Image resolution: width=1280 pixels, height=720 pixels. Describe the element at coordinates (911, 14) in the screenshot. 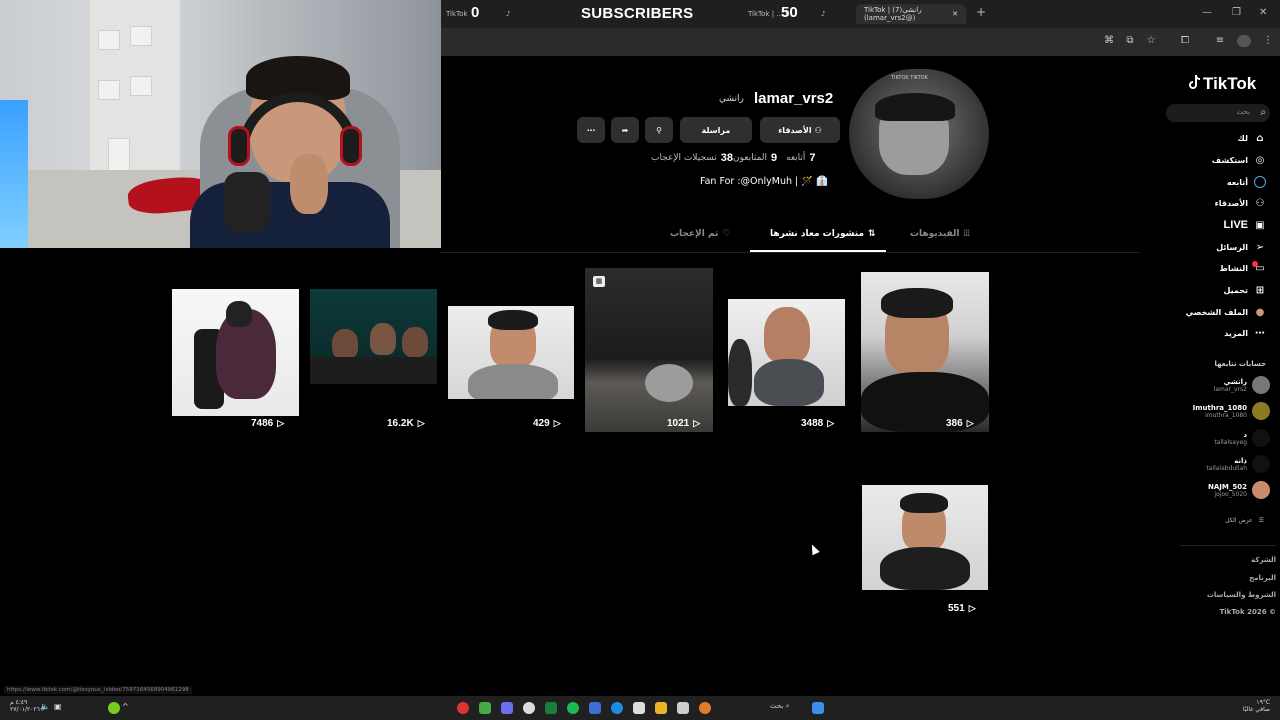

I see `browser-tab-active: TikTok | (7)رانشي (lamar_vrs2@) ✕` at that location.